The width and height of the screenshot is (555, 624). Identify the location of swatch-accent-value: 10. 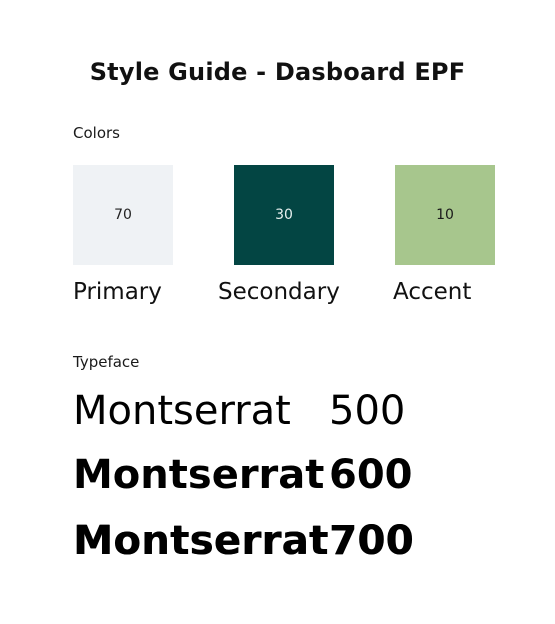
(445, 215).